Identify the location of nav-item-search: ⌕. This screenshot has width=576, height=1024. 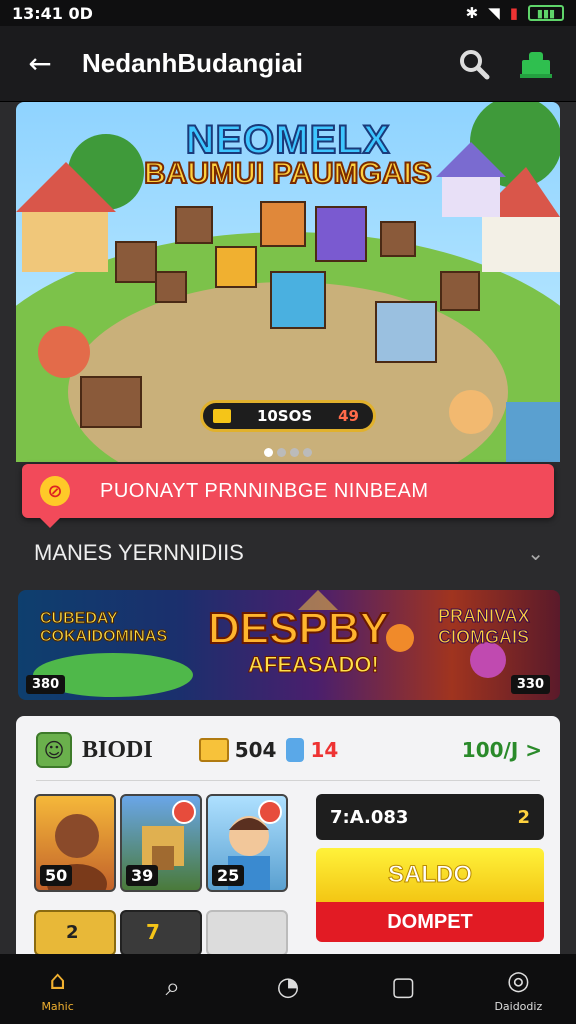
(173, 989).